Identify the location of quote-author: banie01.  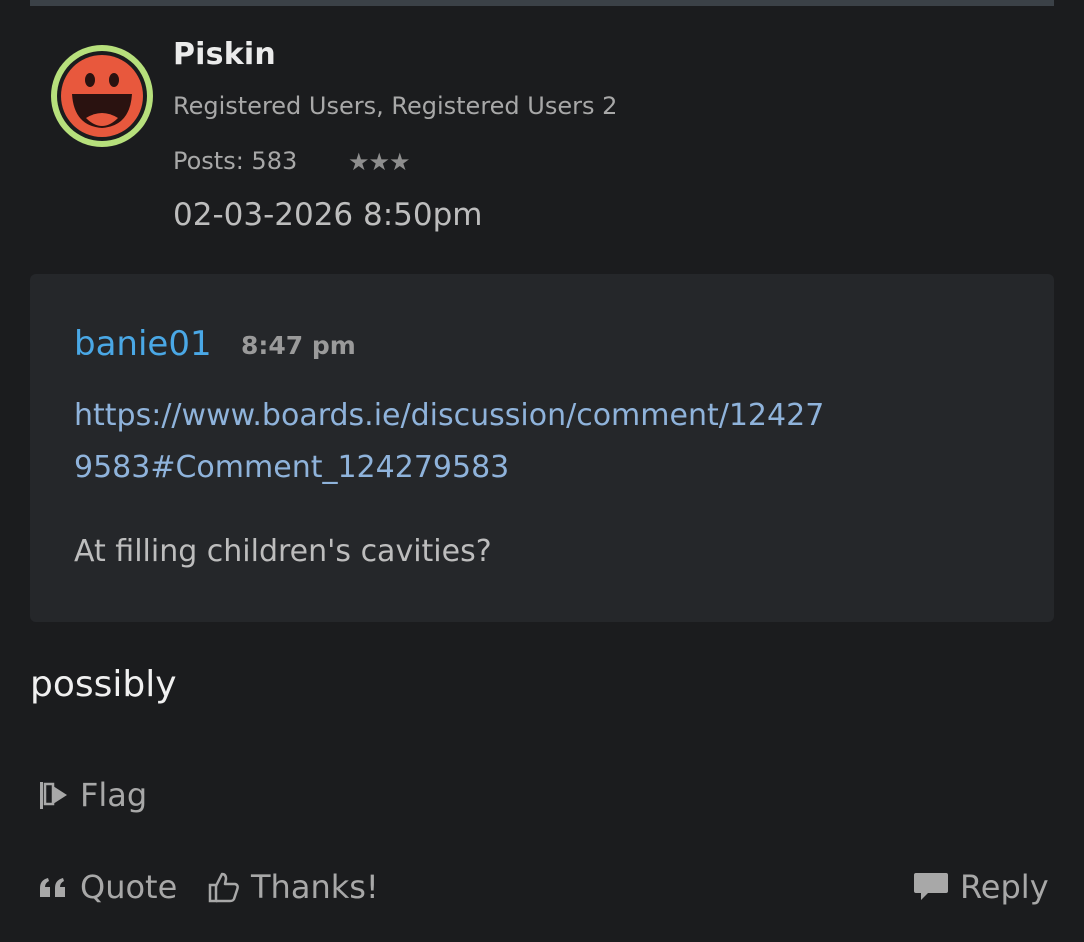
(143, 344).